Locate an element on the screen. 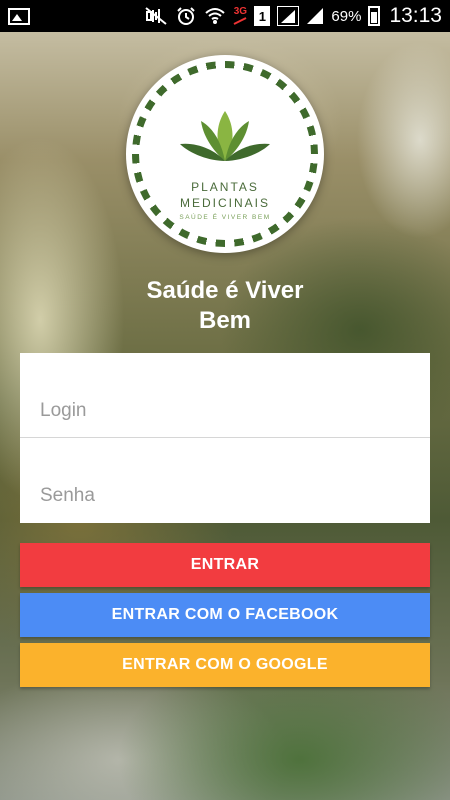 Image resolution: width=450 pixels, height=800 pixels. password-field is located at coordinates (225, 480).